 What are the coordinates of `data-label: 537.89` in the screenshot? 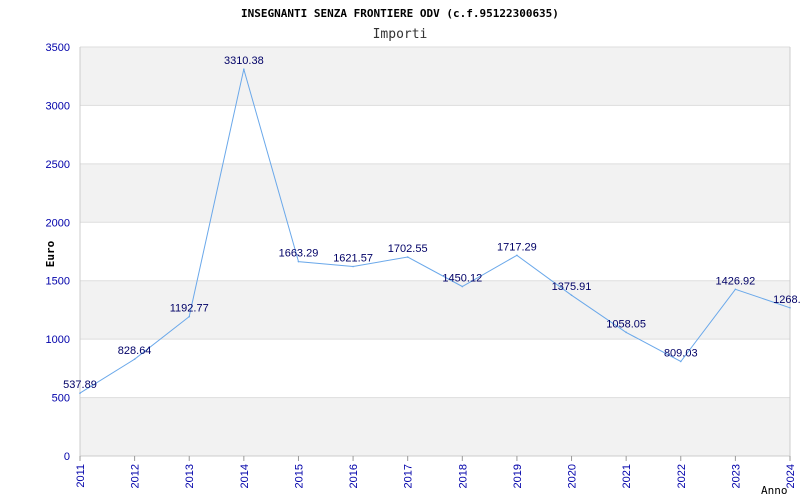 It's located at (80, 385).